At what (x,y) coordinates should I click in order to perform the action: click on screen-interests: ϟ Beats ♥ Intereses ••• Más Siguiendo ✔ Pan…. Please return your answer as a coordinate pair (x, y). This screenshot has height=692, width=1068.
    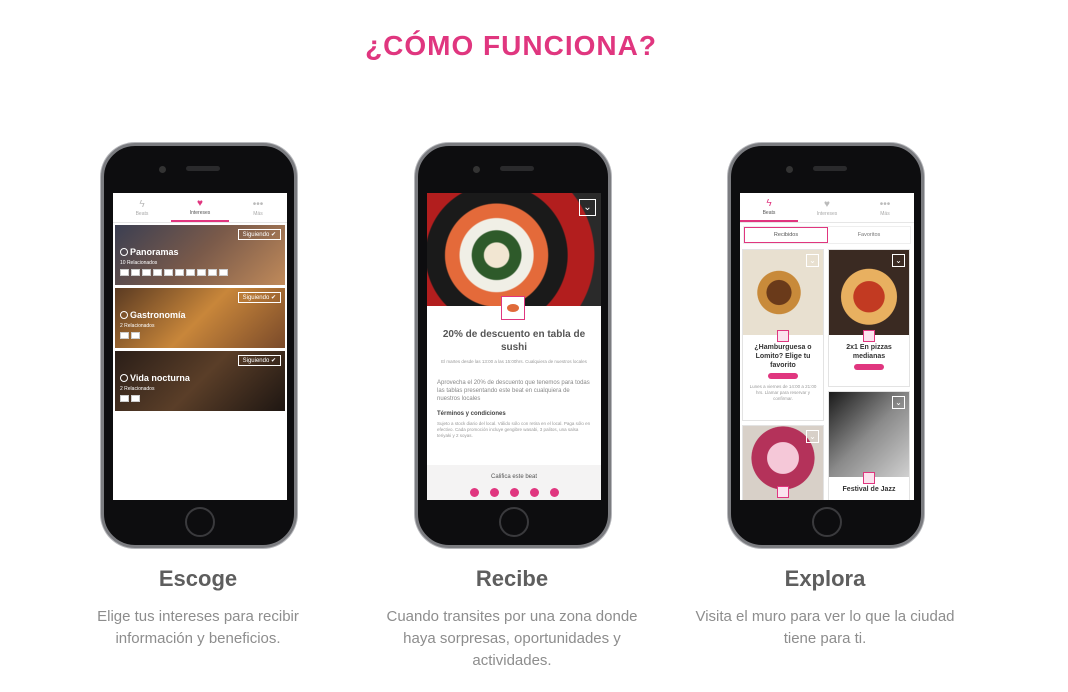
    Looking at the image, I should click on (200, 346).